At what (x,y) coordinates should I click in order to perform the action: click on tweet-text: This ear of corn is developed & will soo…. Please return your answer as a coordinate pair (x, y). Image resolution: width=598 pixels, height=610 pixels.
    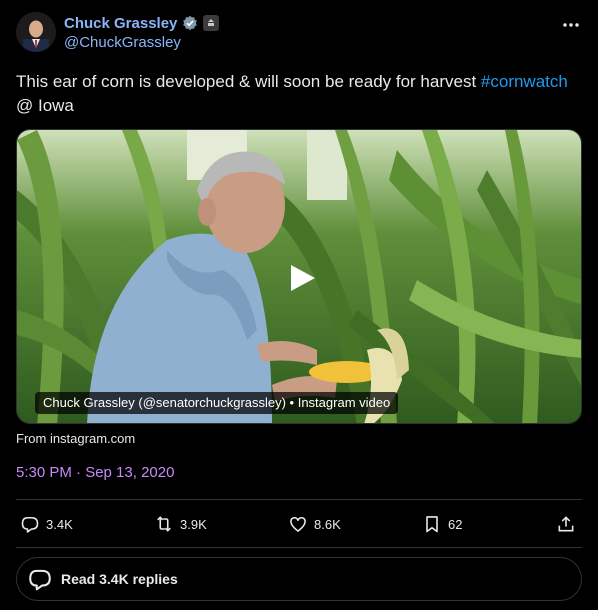
    Looking at the image, I should click on (299, 94).